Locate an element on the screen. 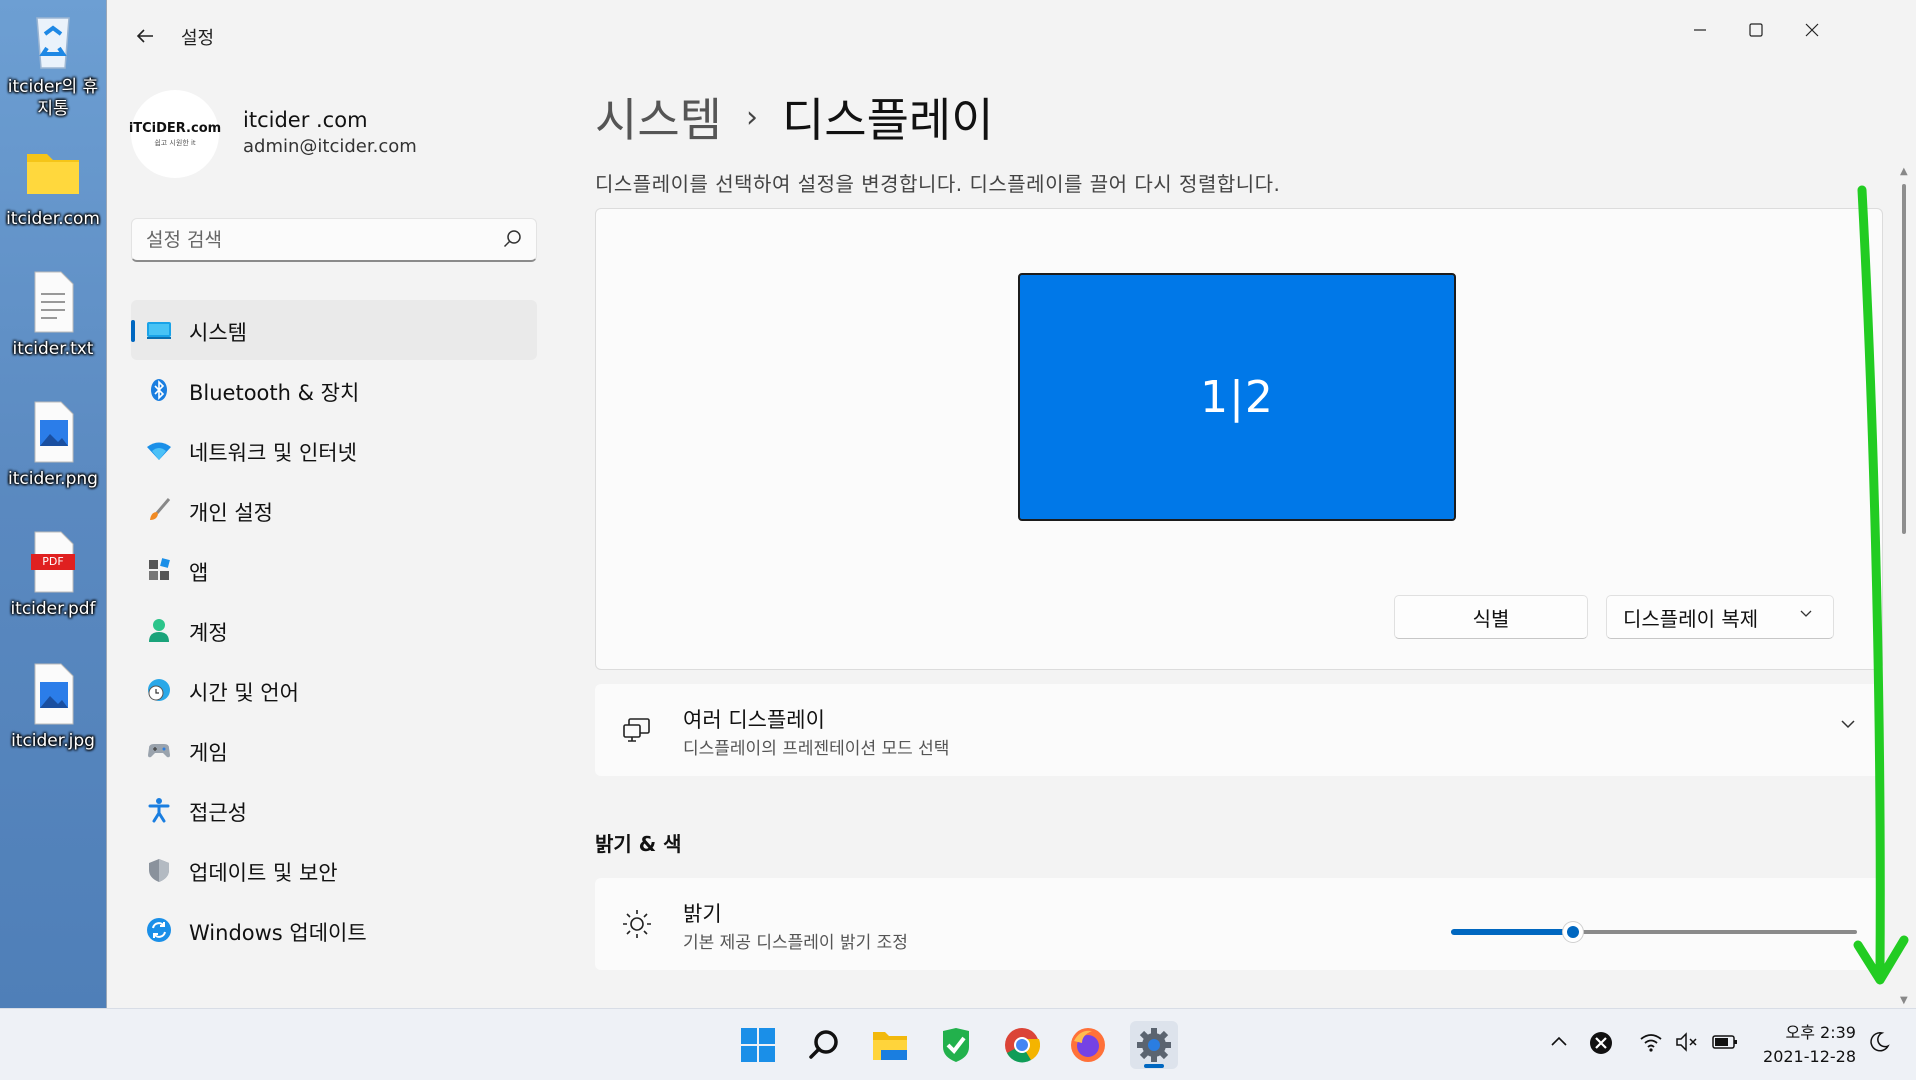 Image resolution: width=1916 pixels, height=1080 pixels. search-icon is located at coordinates (513, 239).